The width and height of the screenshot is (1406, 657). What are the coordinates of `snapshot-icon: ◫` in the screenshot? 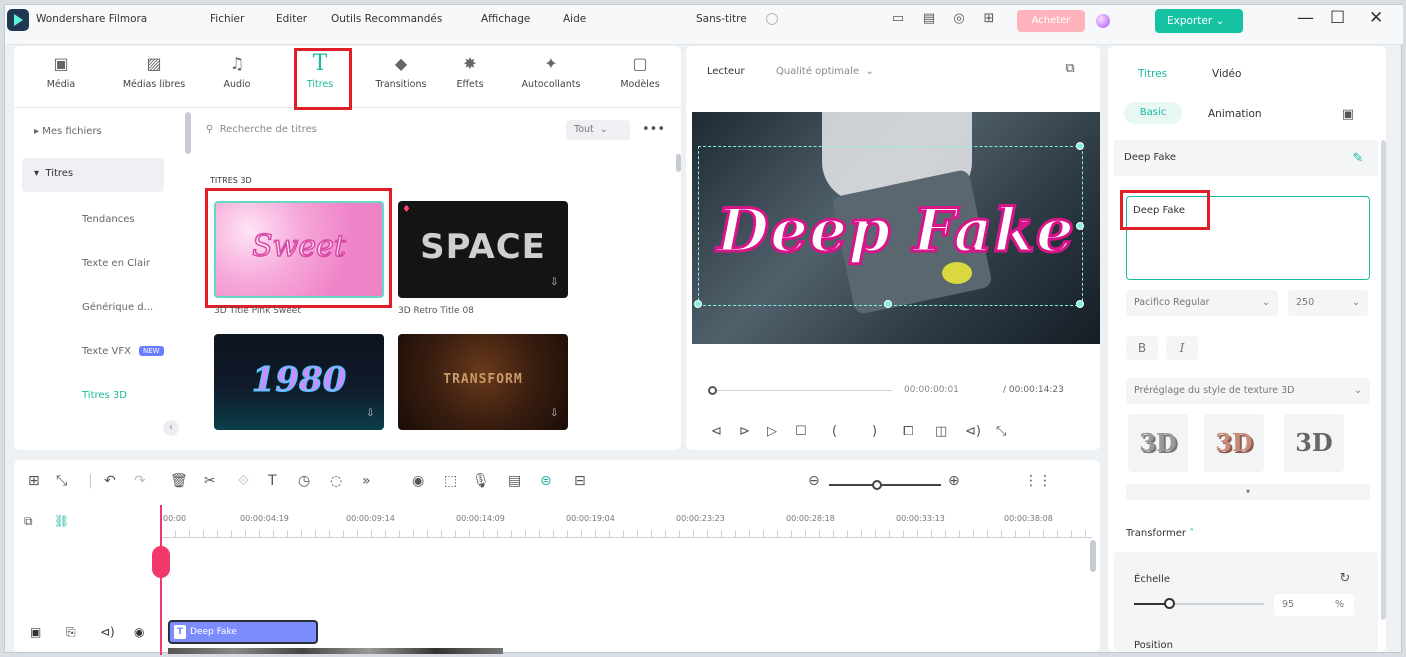 It's located at (941, 431).